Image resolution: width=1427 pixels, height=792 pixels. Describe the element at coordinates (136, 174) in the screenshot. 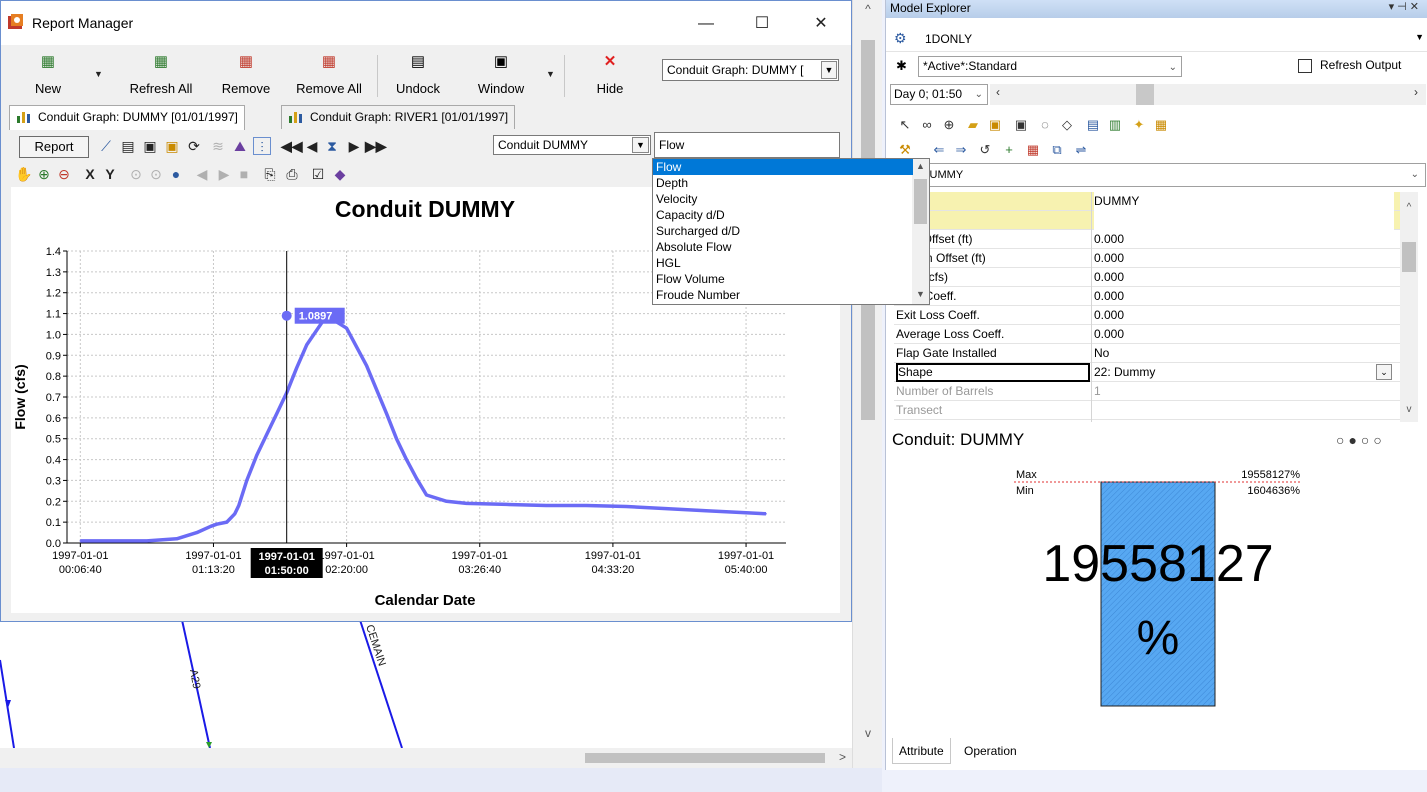

I see `zoom-extent-icon: ⊙` at that location.